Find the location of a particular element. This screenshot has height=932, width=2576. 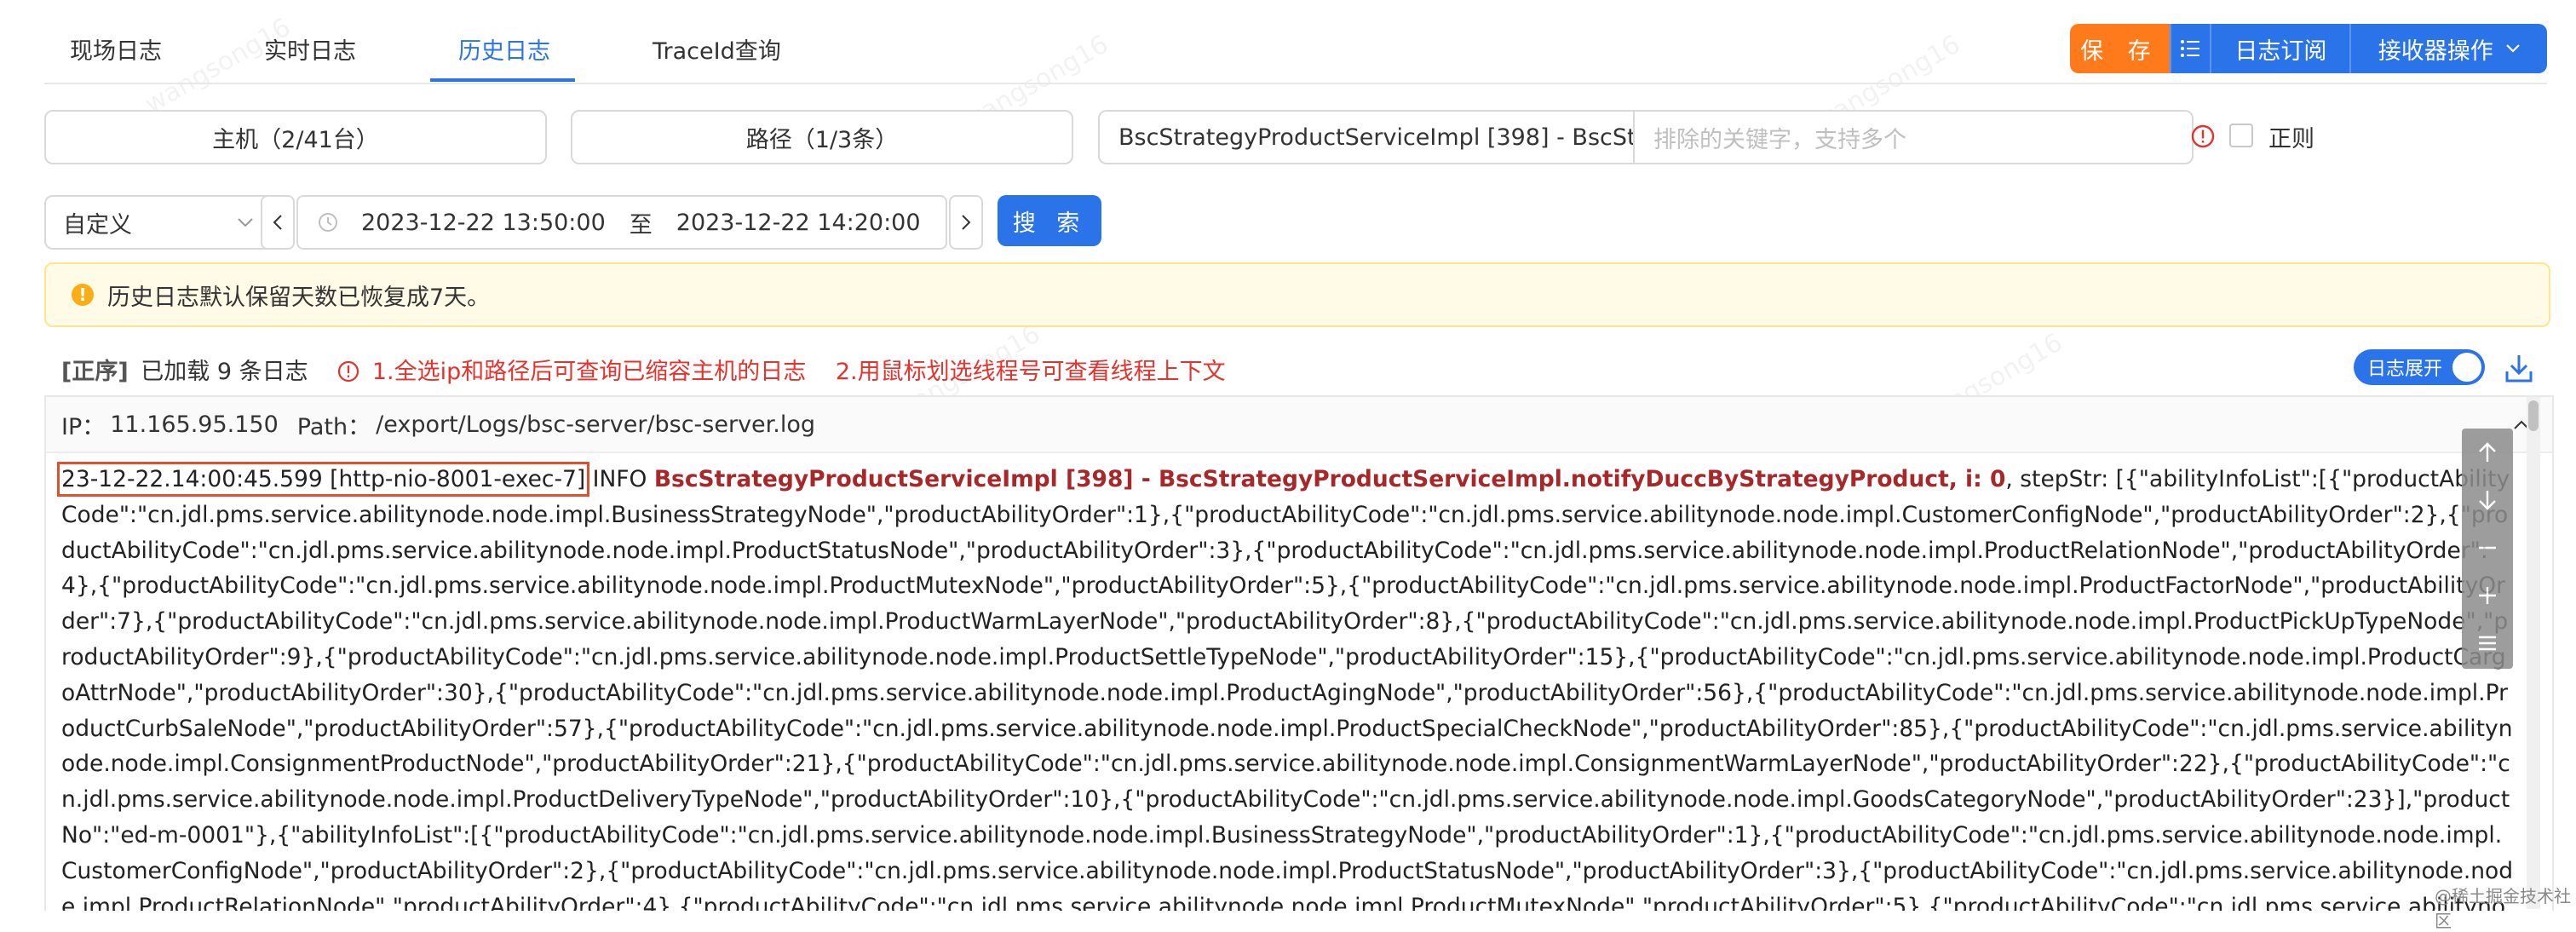

minus-icon is located at coordinates (2487, 547).